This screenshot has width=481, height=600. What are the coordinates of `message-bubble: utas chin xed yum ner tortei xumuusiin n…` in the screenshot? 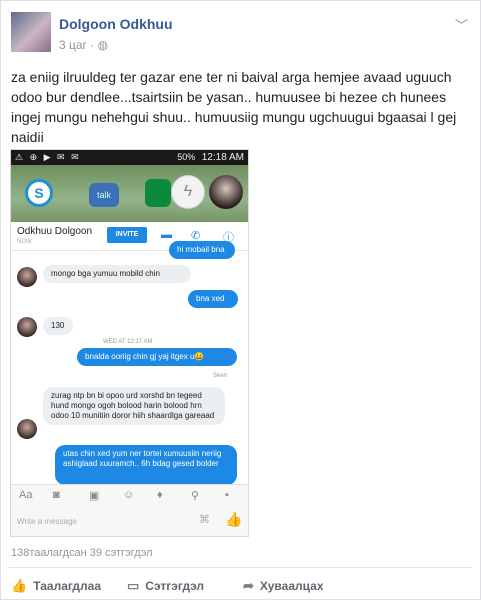 It's located at (146, 465).